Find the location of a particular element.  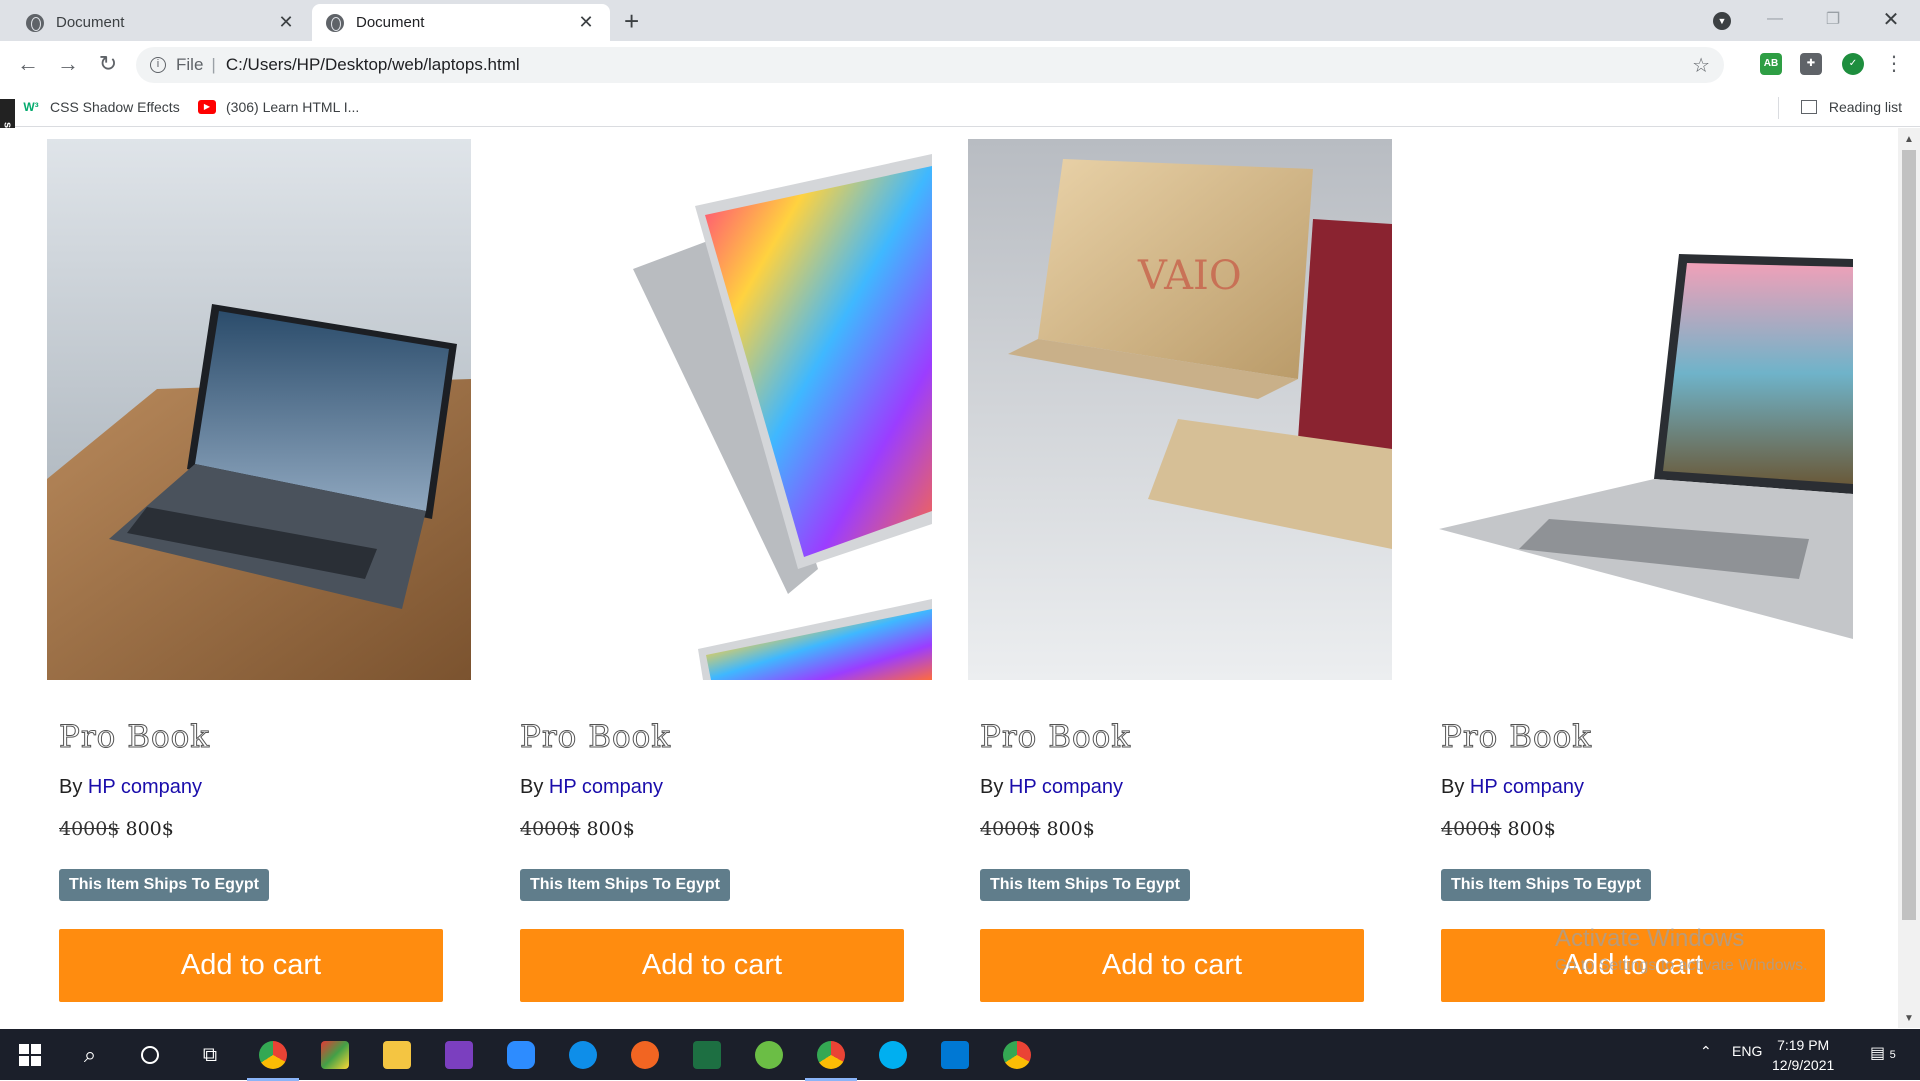

scroll-down-icon: ▼ is located at coordinates (1909, 1018).